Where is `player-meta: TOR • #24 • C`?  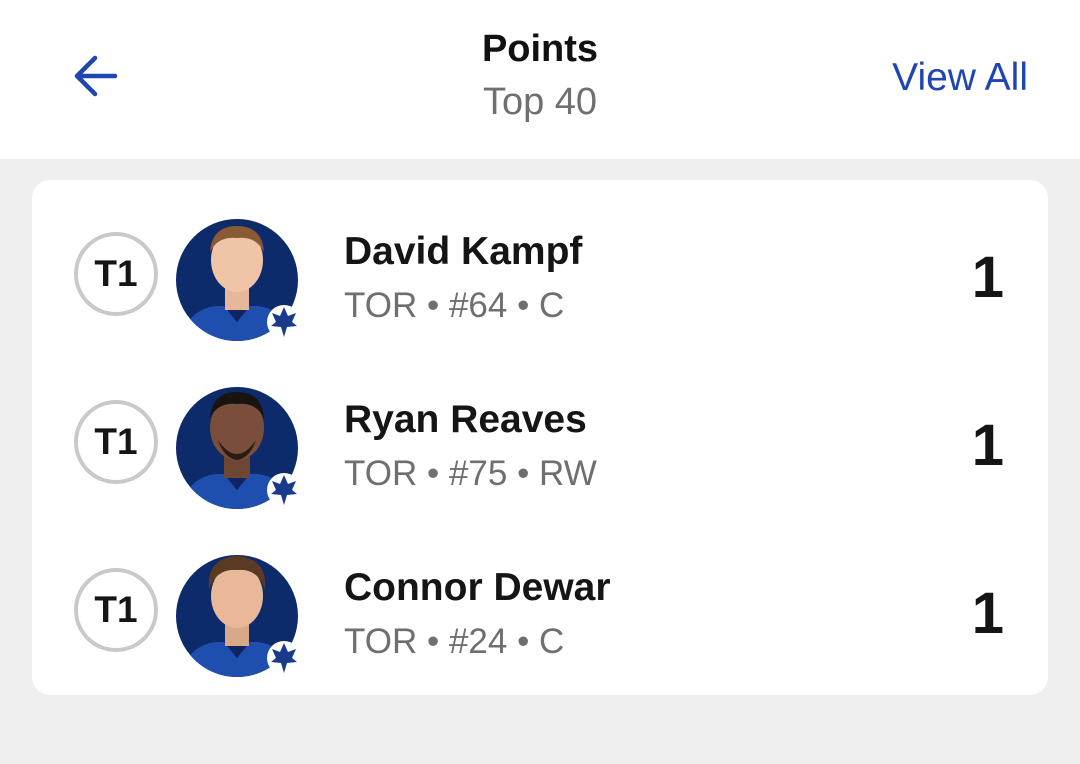 player-meta: TOR • #24 • C is located at coordinates (454, 641).